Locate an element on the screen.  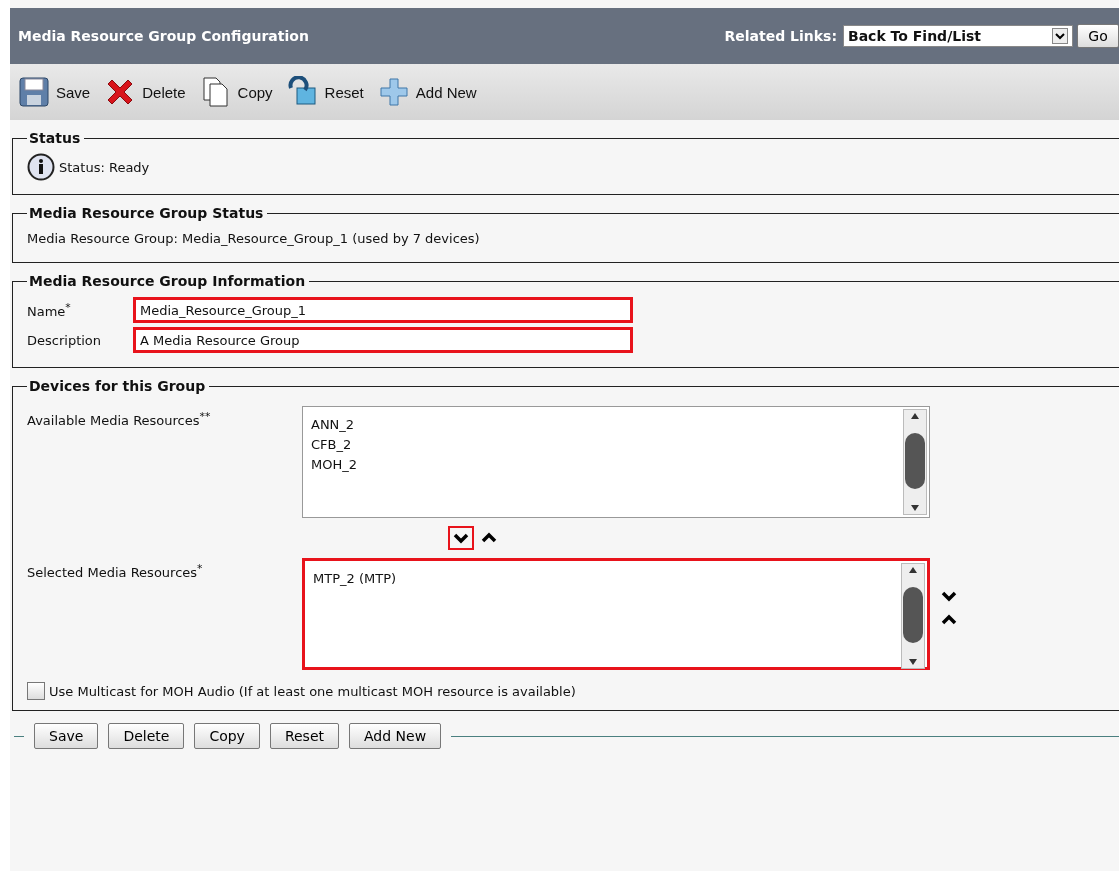
list-item: MOH_2 is located at coordinates (334, 465).